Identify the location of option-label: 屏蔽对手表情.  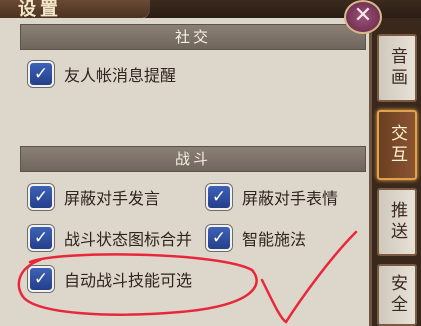
(290, 198).